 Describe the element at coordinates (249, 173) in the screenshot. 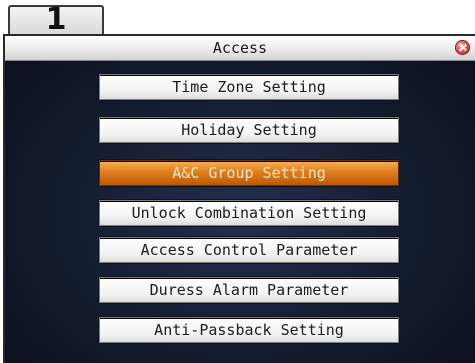

I see `menu-item-ac-group-setting: A&C Group Setting` at that location.